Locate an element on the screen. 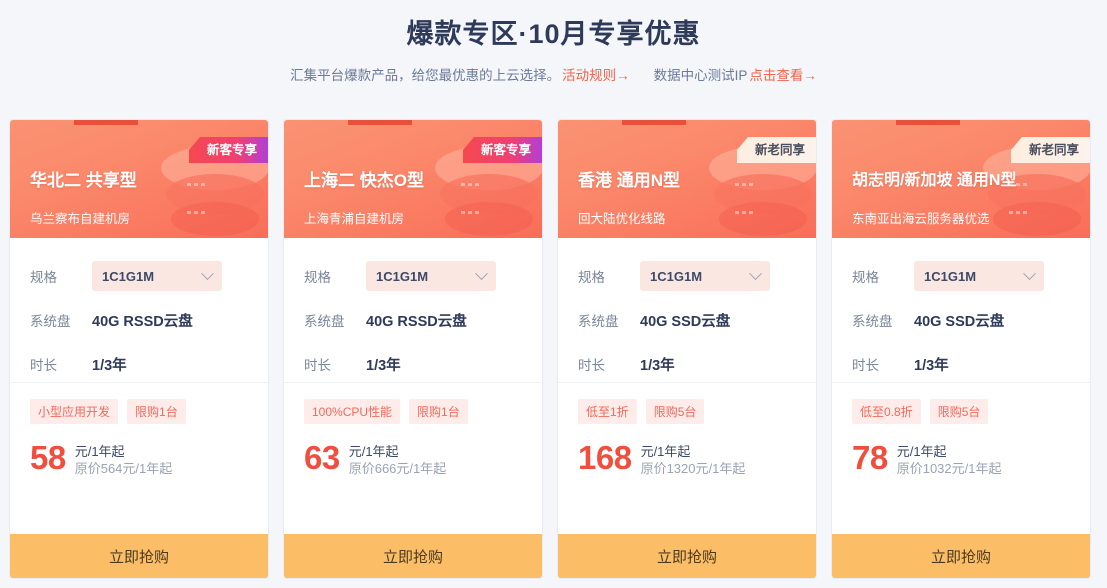 Image resolution: width=1107 pixels, height=588 pixels. feature-tag: 低至1折 is located at coordinates (607, 411).